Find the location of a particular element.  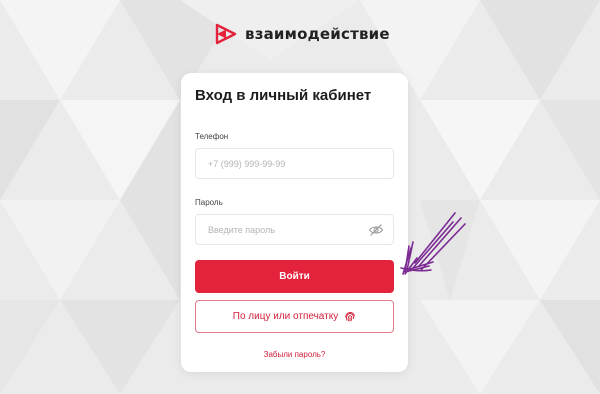

password-input is located at coordinates (294, 229).